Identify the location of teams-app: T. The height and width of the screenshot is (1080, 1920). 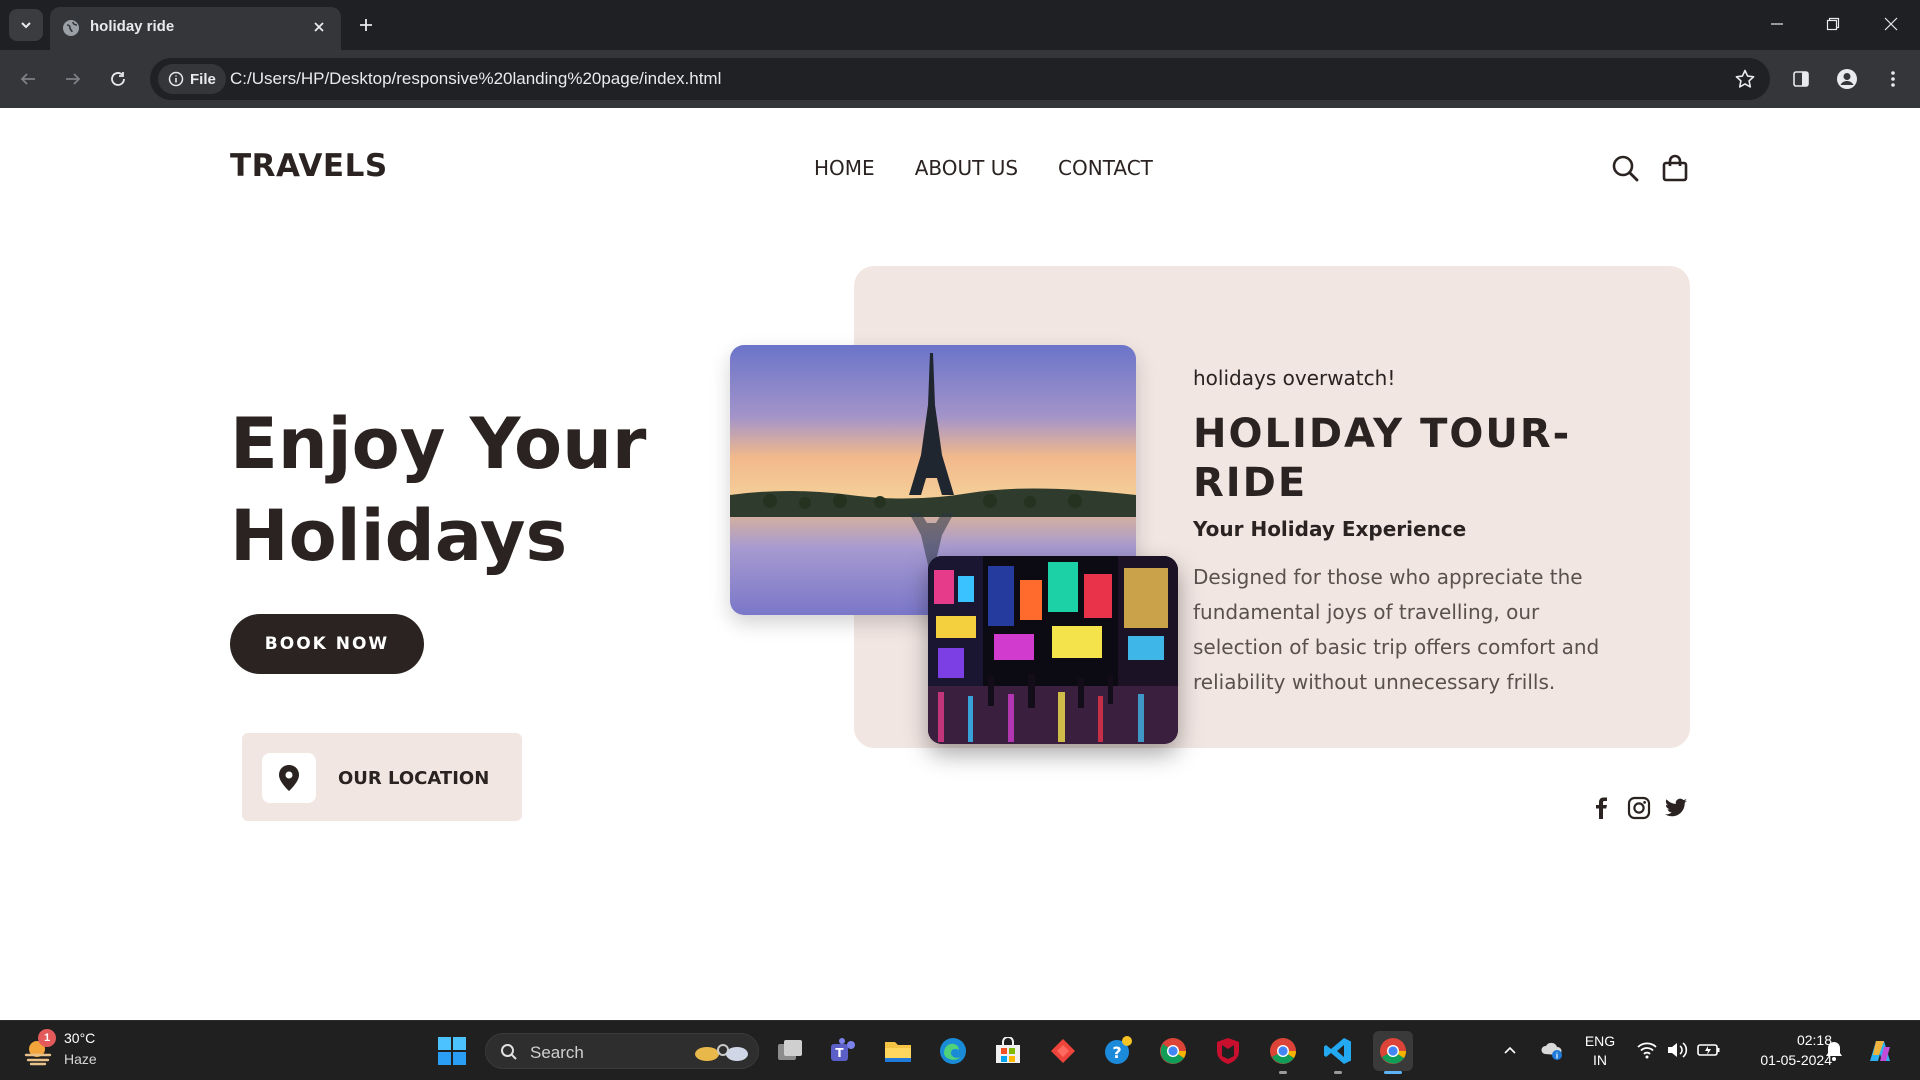
(843, 1051).